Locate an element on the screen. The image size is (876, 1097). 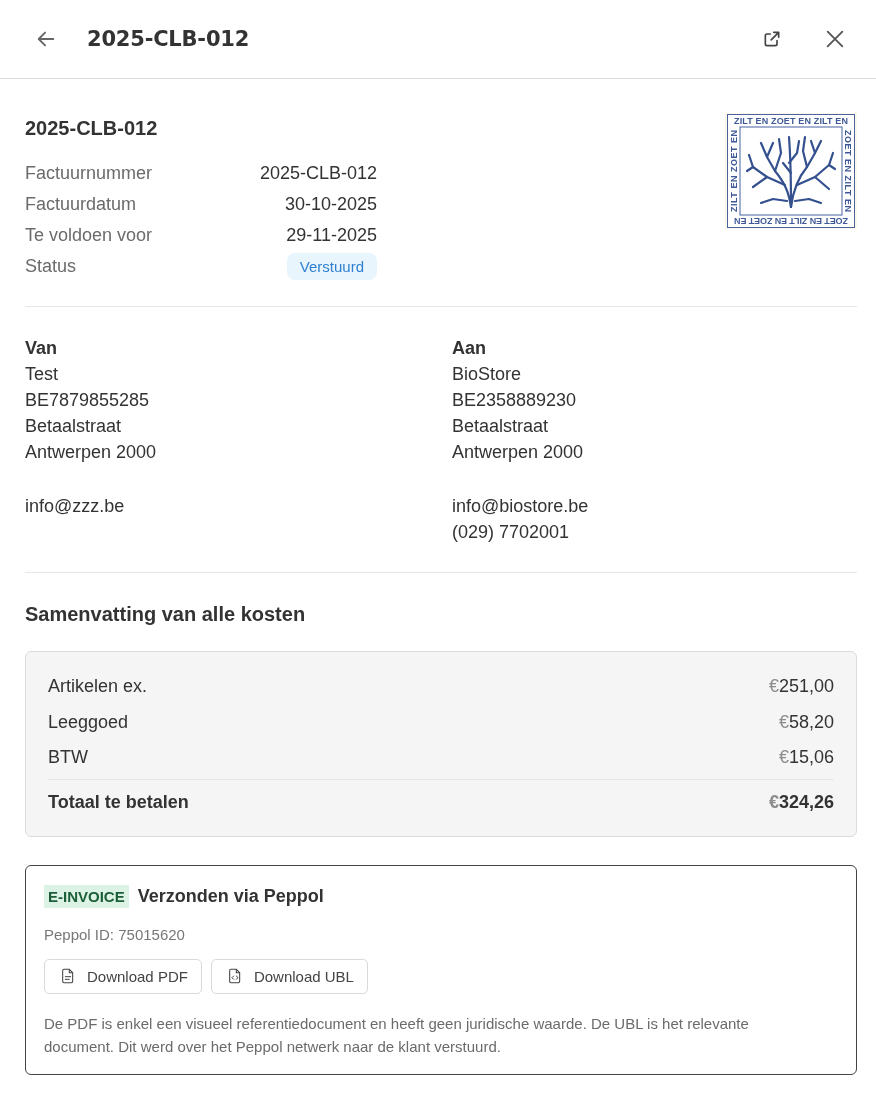
field-label: Status is located at coordinates (51, 266).